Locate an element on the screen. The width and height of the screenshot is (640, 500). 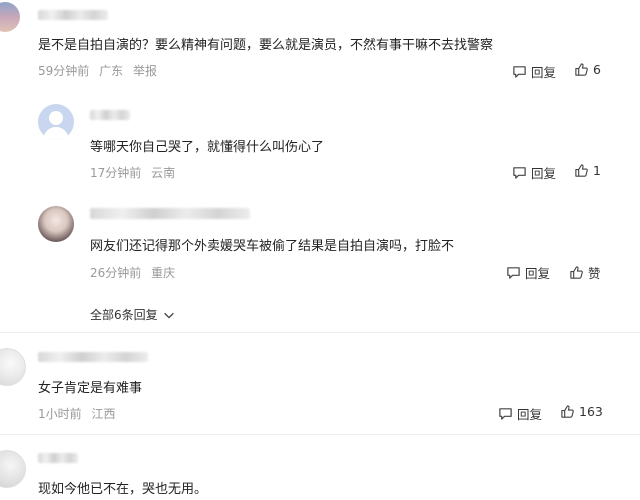
comment-location: 云南 is located at coordinates (163, 173).